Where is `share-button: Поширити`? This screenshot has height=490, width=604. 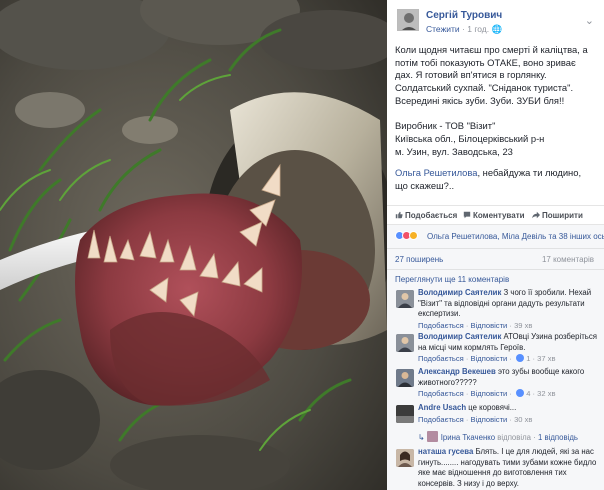
share-button: Поширити is located at coordinates (557, 215).